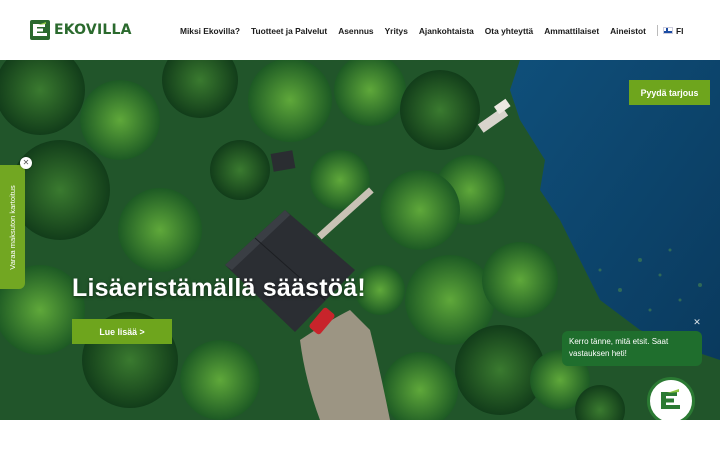 The width and height of the screenshot is (720, 450). Describe the element at coordinates (289, 31) in the screenshot. I see `nav-item-tuotteet: Tuotteet ja Palvelut` at that location.